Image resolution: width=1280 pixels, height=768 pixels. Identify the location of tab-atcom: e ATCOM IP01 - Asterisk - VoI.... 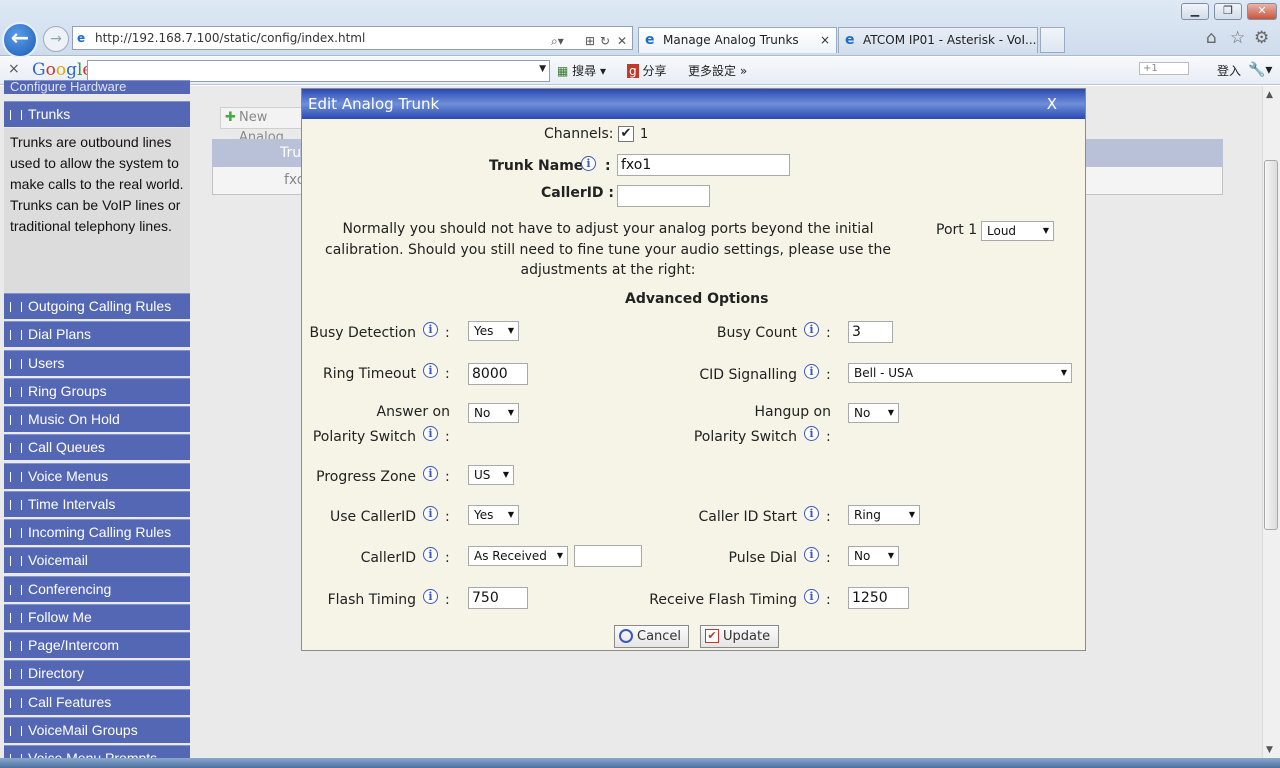
(938, 40).